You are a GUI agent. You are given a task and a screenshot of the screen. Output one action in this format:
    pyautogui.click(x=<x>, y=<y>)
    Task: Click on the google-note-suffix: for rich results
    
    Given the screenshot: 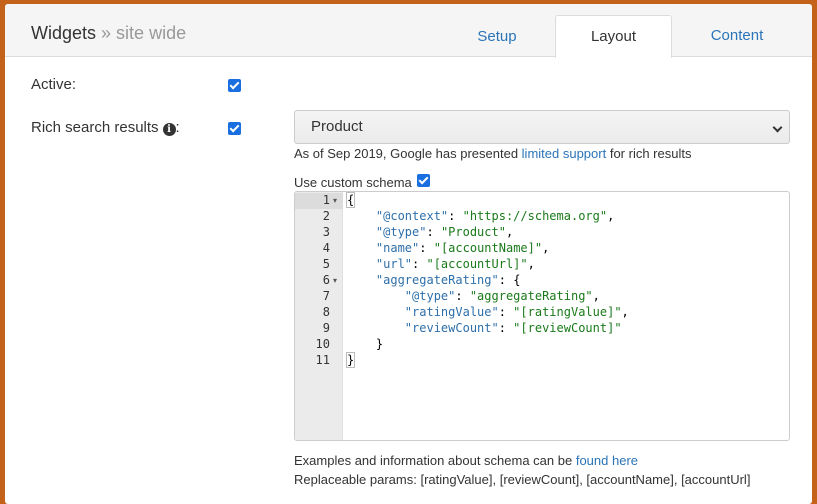 What is the action you would take?
    pyautogui.click(x=649, y=153)
    